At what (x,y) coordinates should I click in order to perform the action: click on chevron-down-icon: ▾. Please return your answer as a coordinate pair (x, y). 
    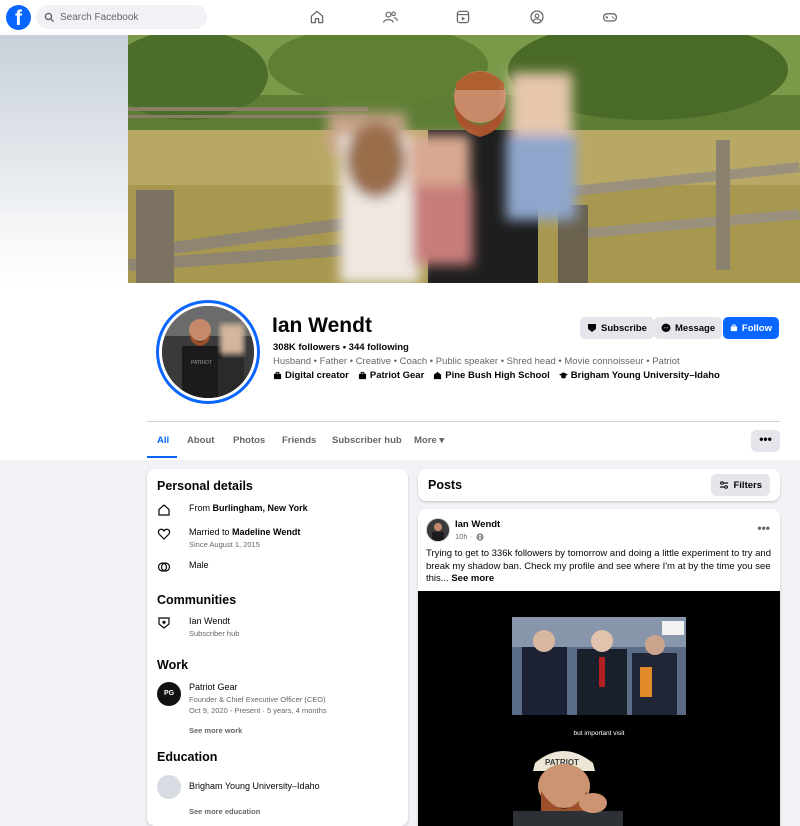
    Looking at the image, I should click on (442, 440).